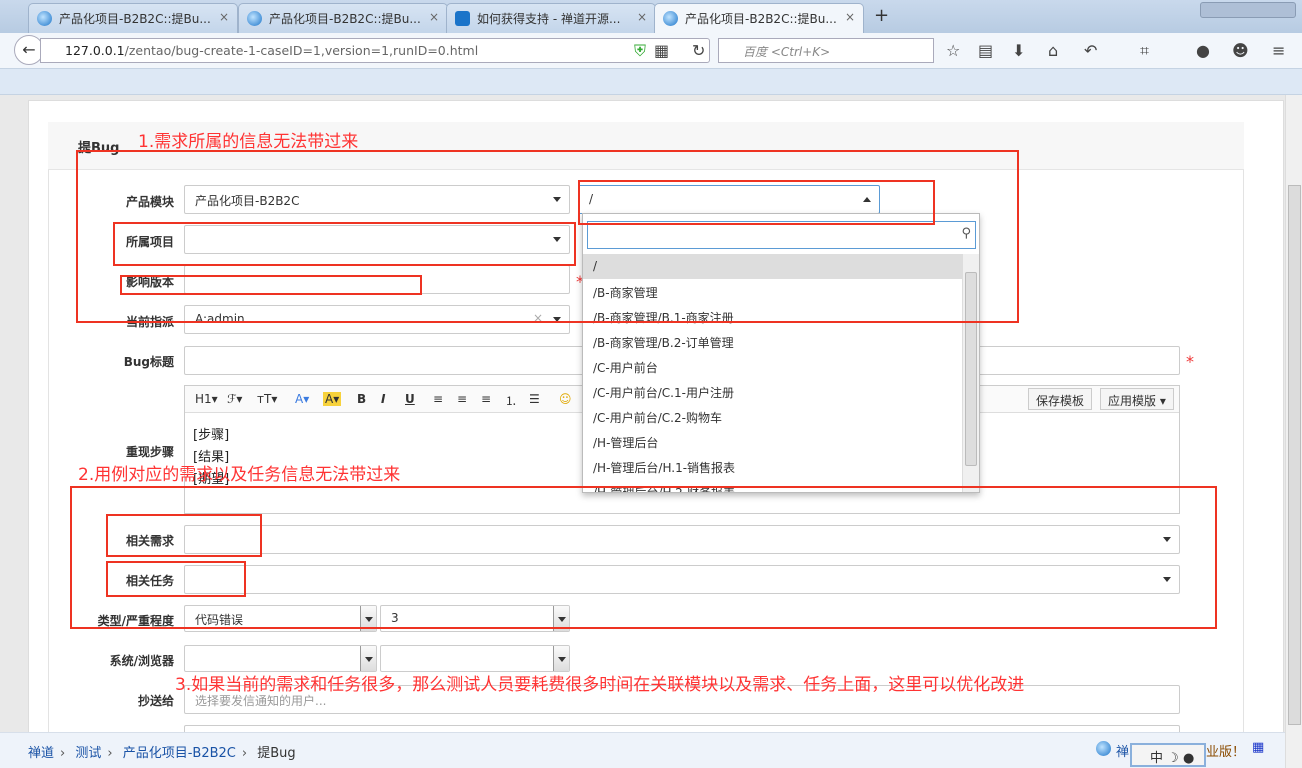  I want to click on browser-tab-active: 产品化项目-B2B2C::提Bu... ×, so click(759, 18).